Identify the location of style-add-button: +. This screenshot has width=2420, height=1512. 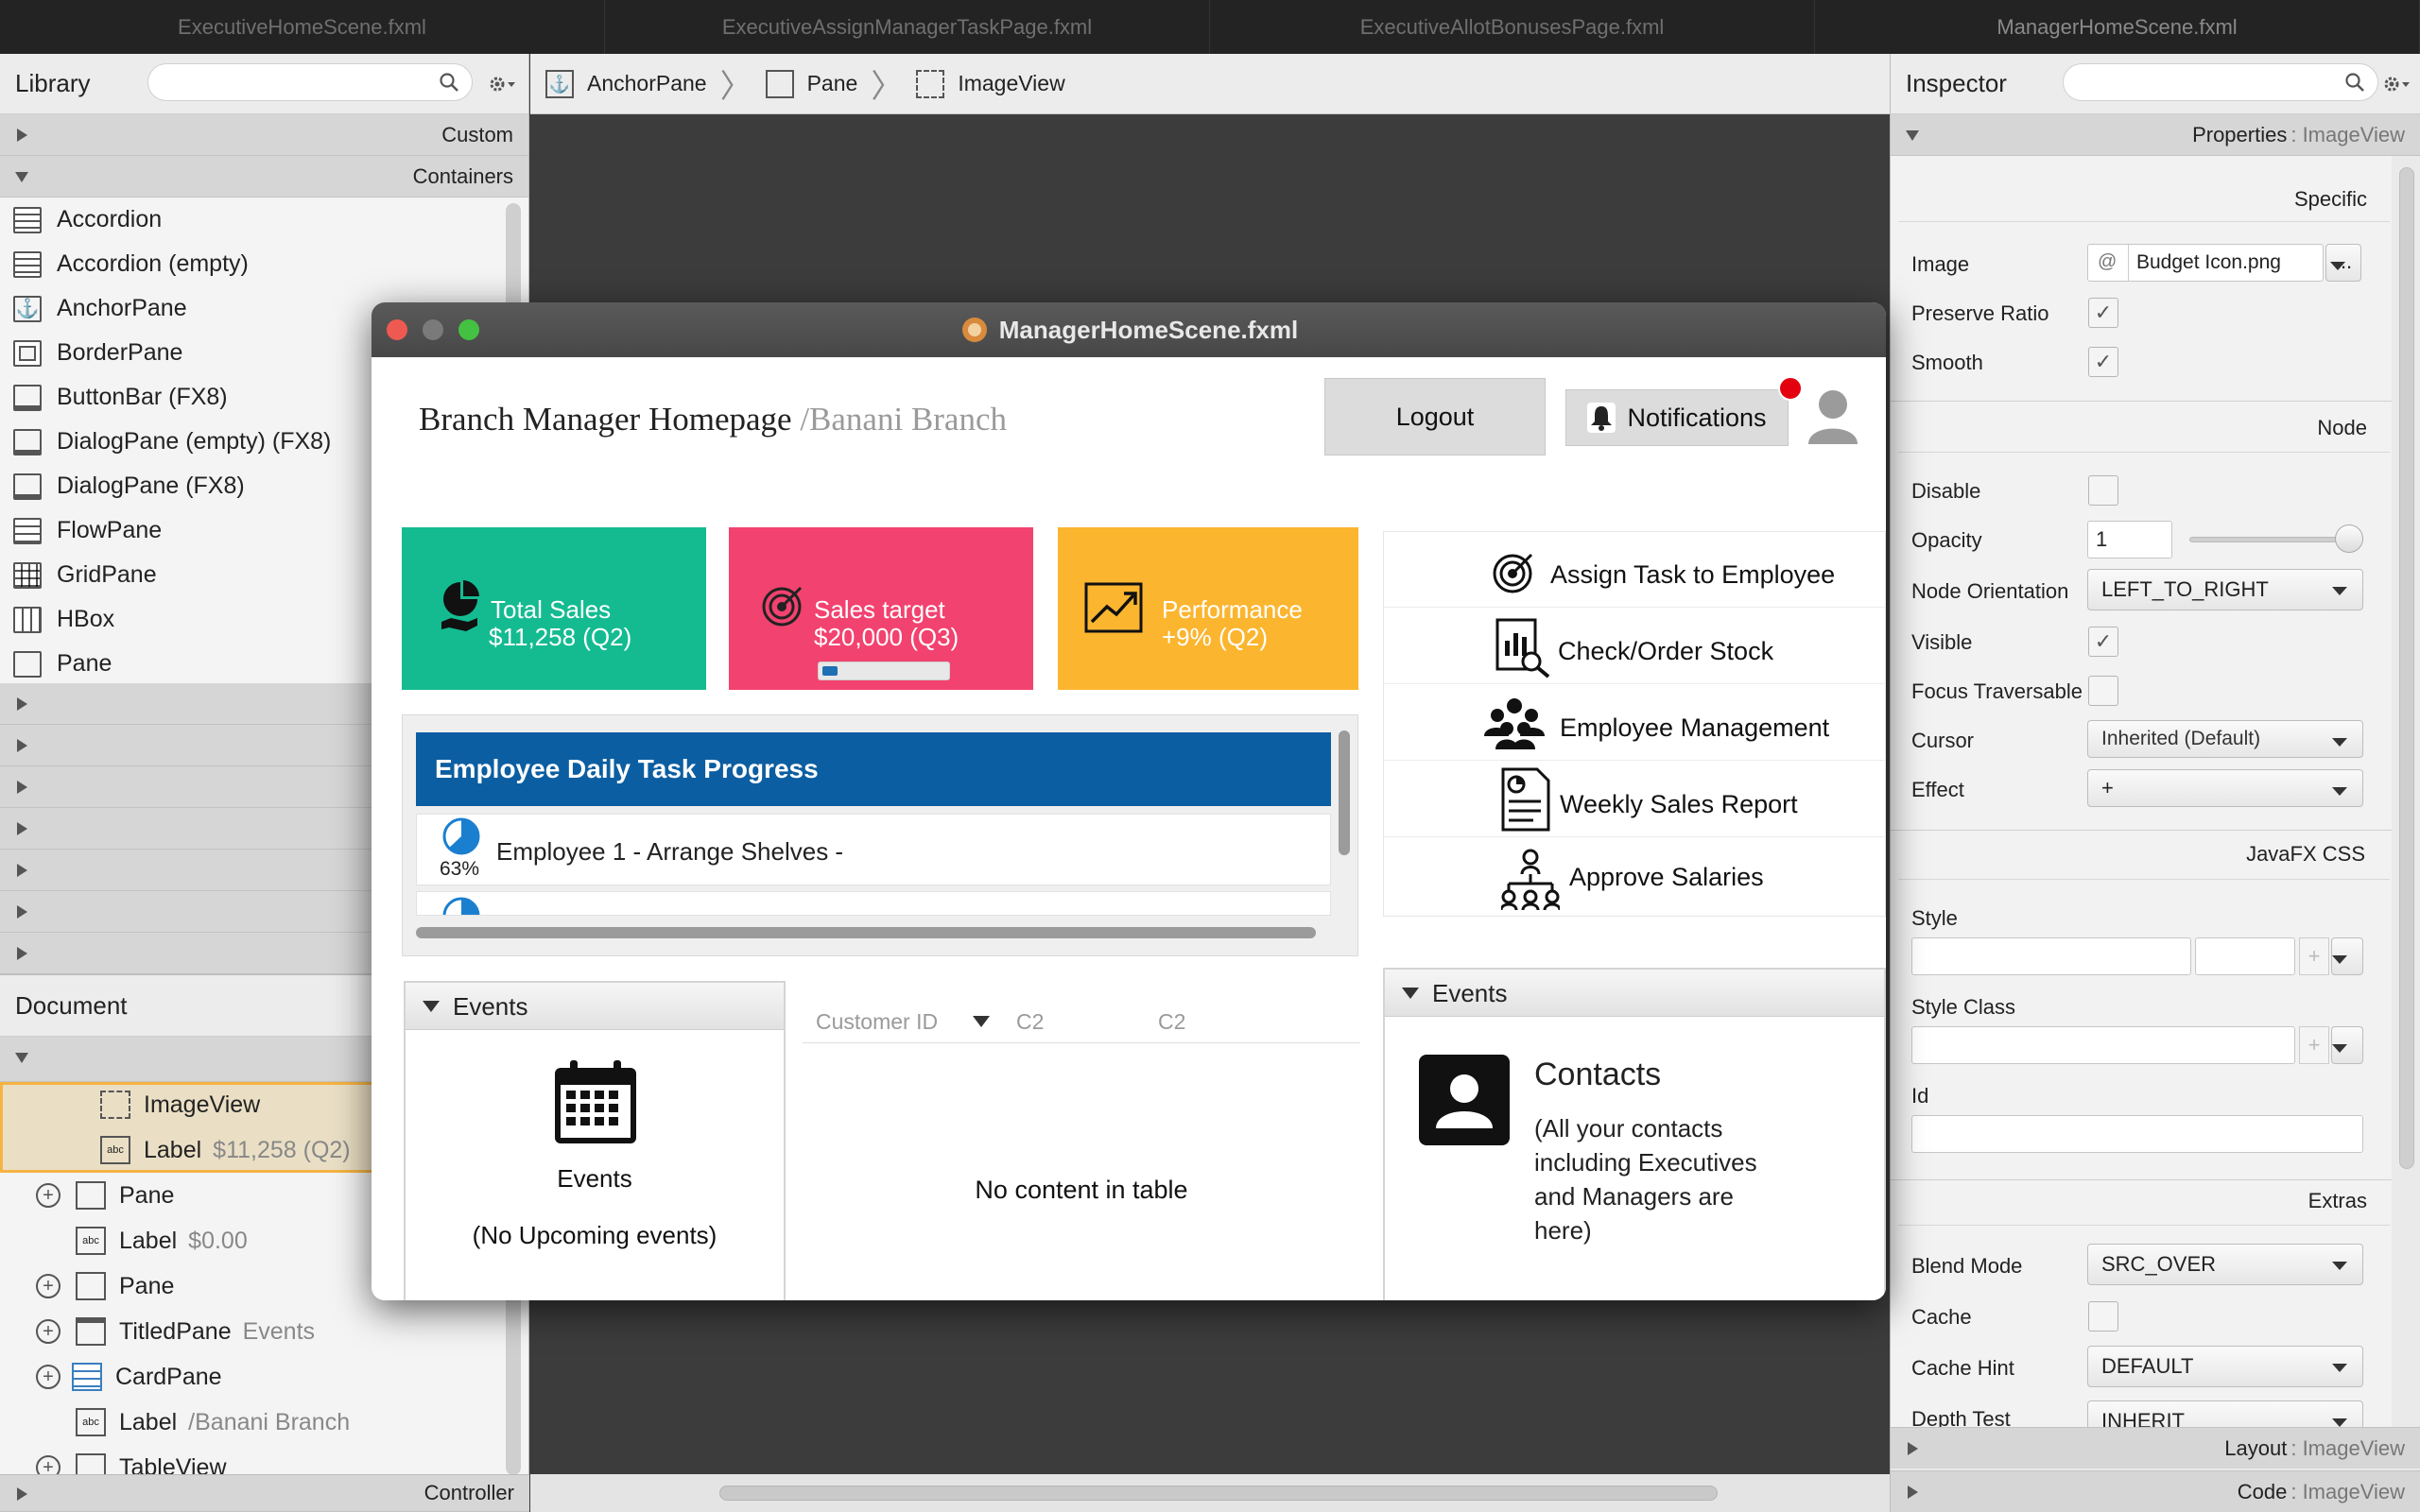
(2314, 956).